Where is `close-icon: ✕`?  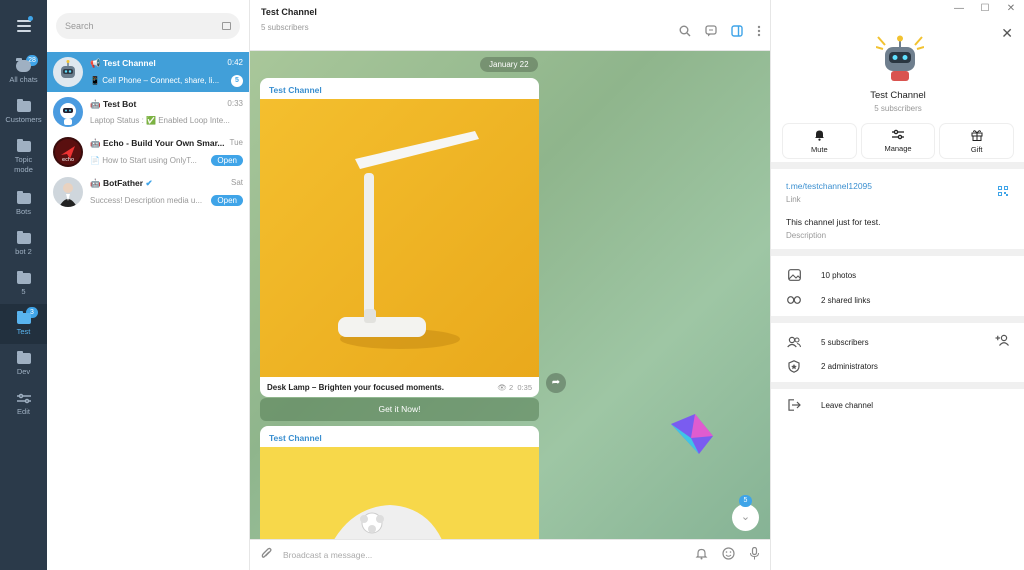 close-icon: ✕ is located at coordinates (1007, 33).